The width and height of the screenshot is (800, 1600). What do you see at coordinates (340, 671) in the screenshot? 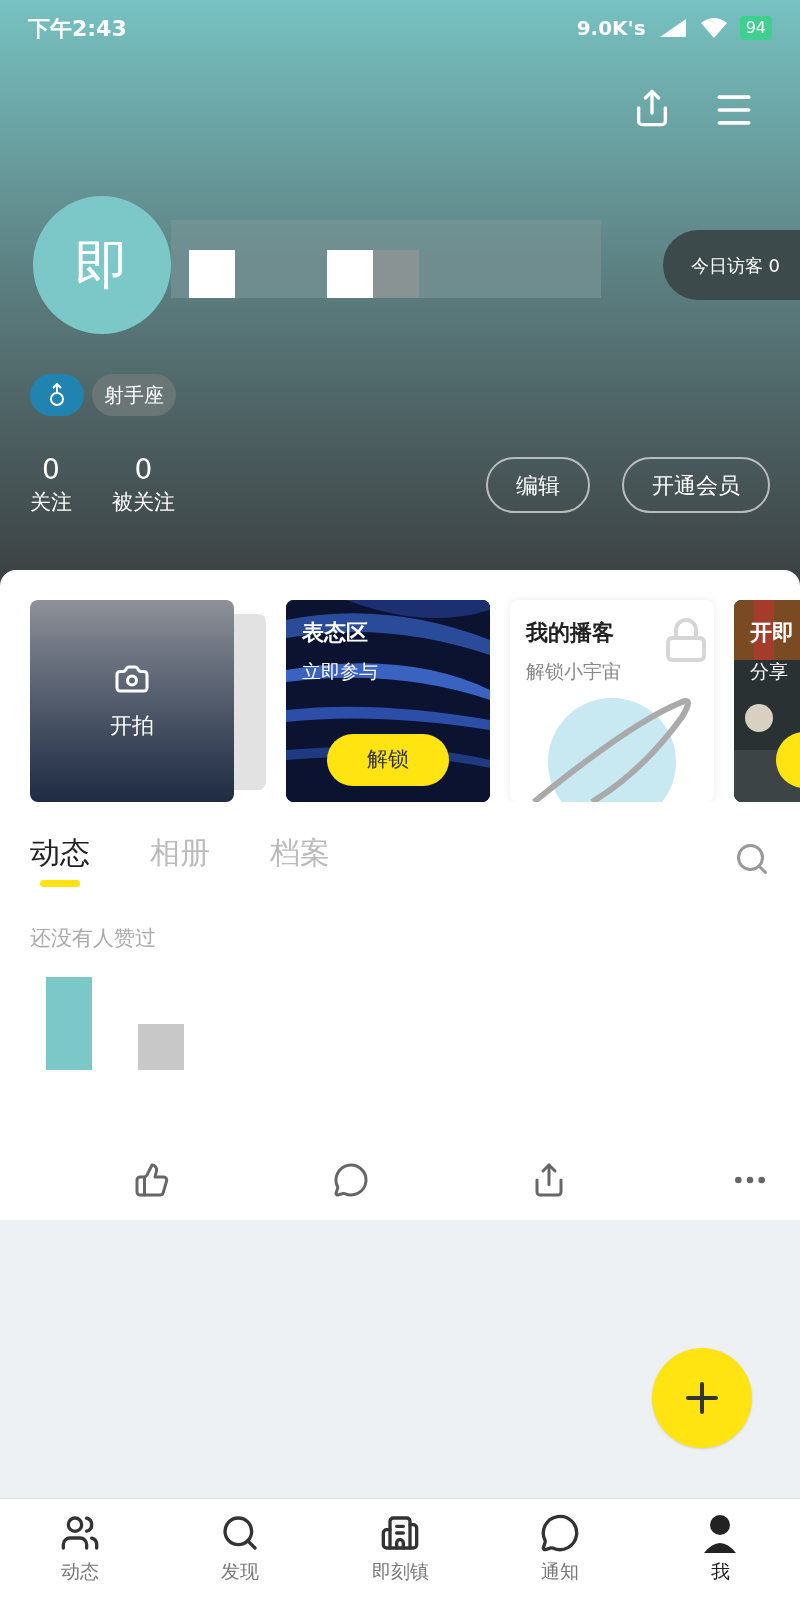
I see `card-subtitle: 立即参与` at bounding box center [340, 671].